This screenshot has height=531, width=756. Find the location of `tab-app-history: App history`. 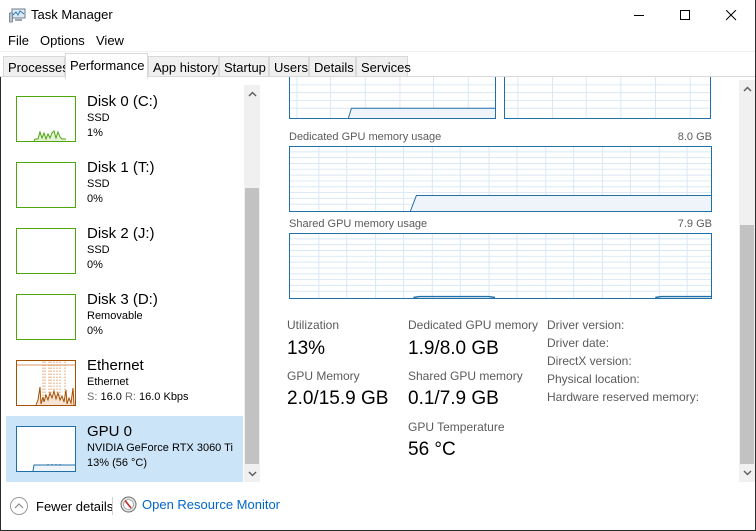

tab-app-history: App history is located at coordinates (183, 67).